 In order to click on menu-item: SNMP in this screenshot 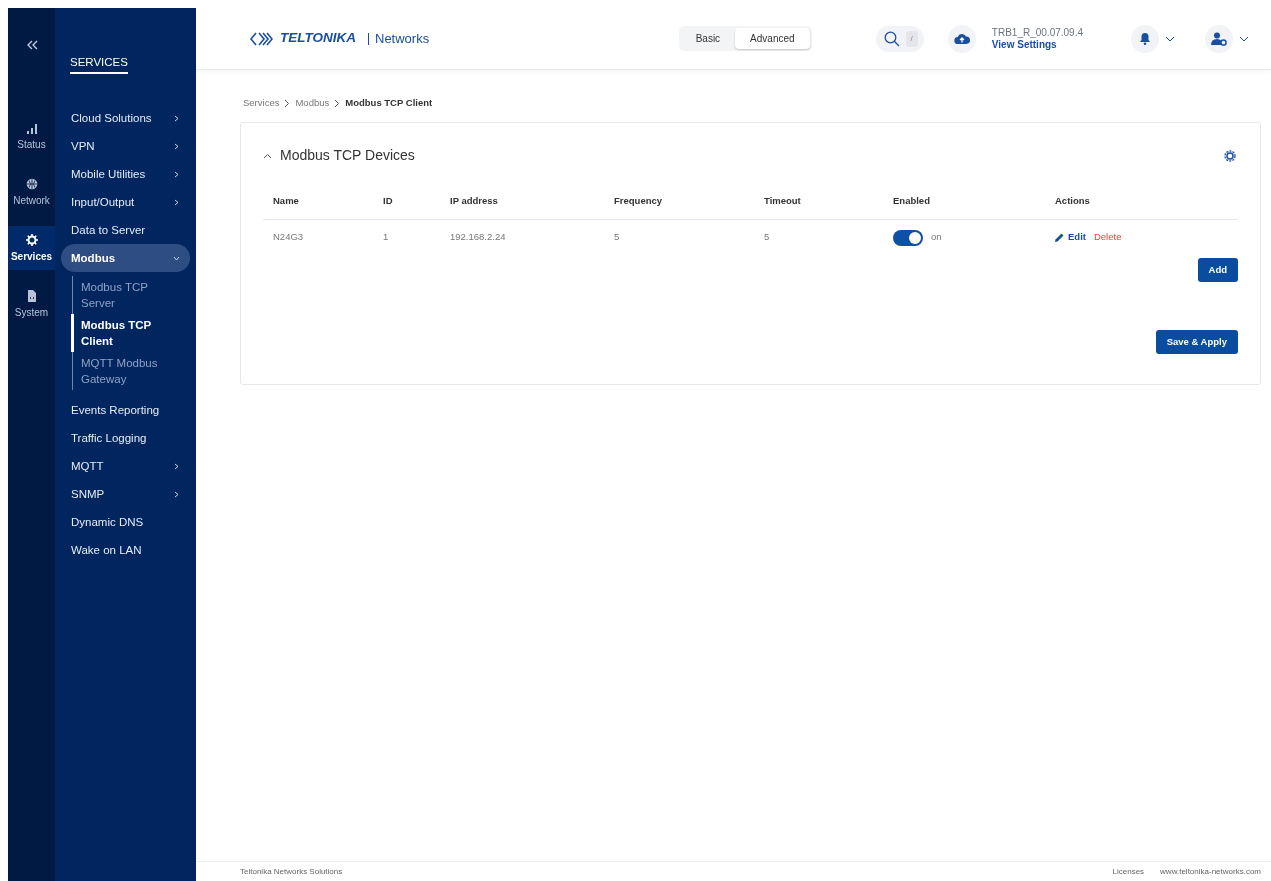, I will do `click(125, 494)`.